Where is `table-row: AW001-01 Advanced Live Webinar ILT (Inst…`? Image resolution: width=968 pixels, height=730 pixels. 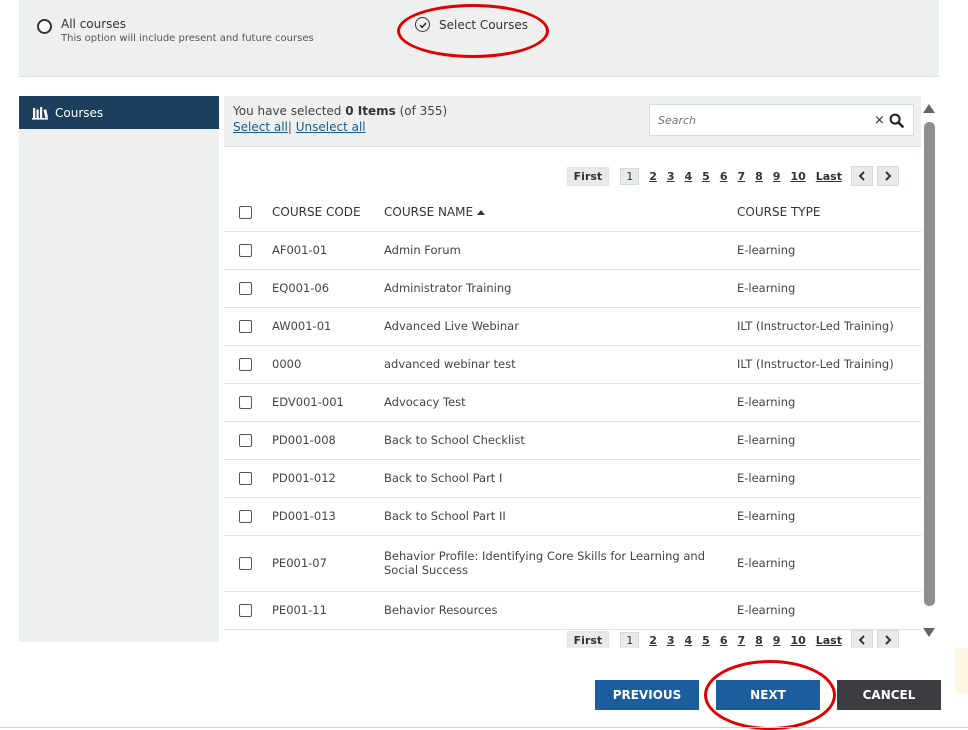
table-row: AW001-01 Advanced Live Webinar ILT (Inst… is located at coordinates (572, 326).